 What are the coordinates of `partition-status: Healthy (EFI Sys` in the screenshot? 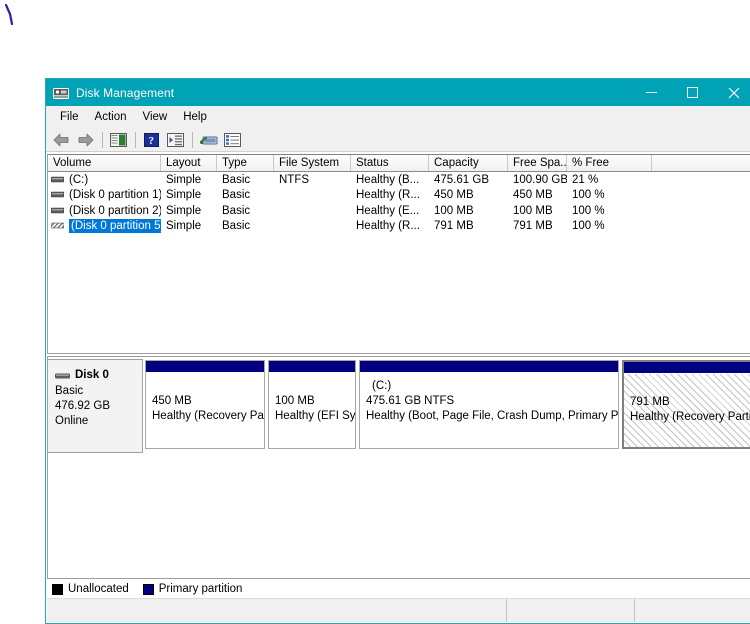 It's located at (315, 416).